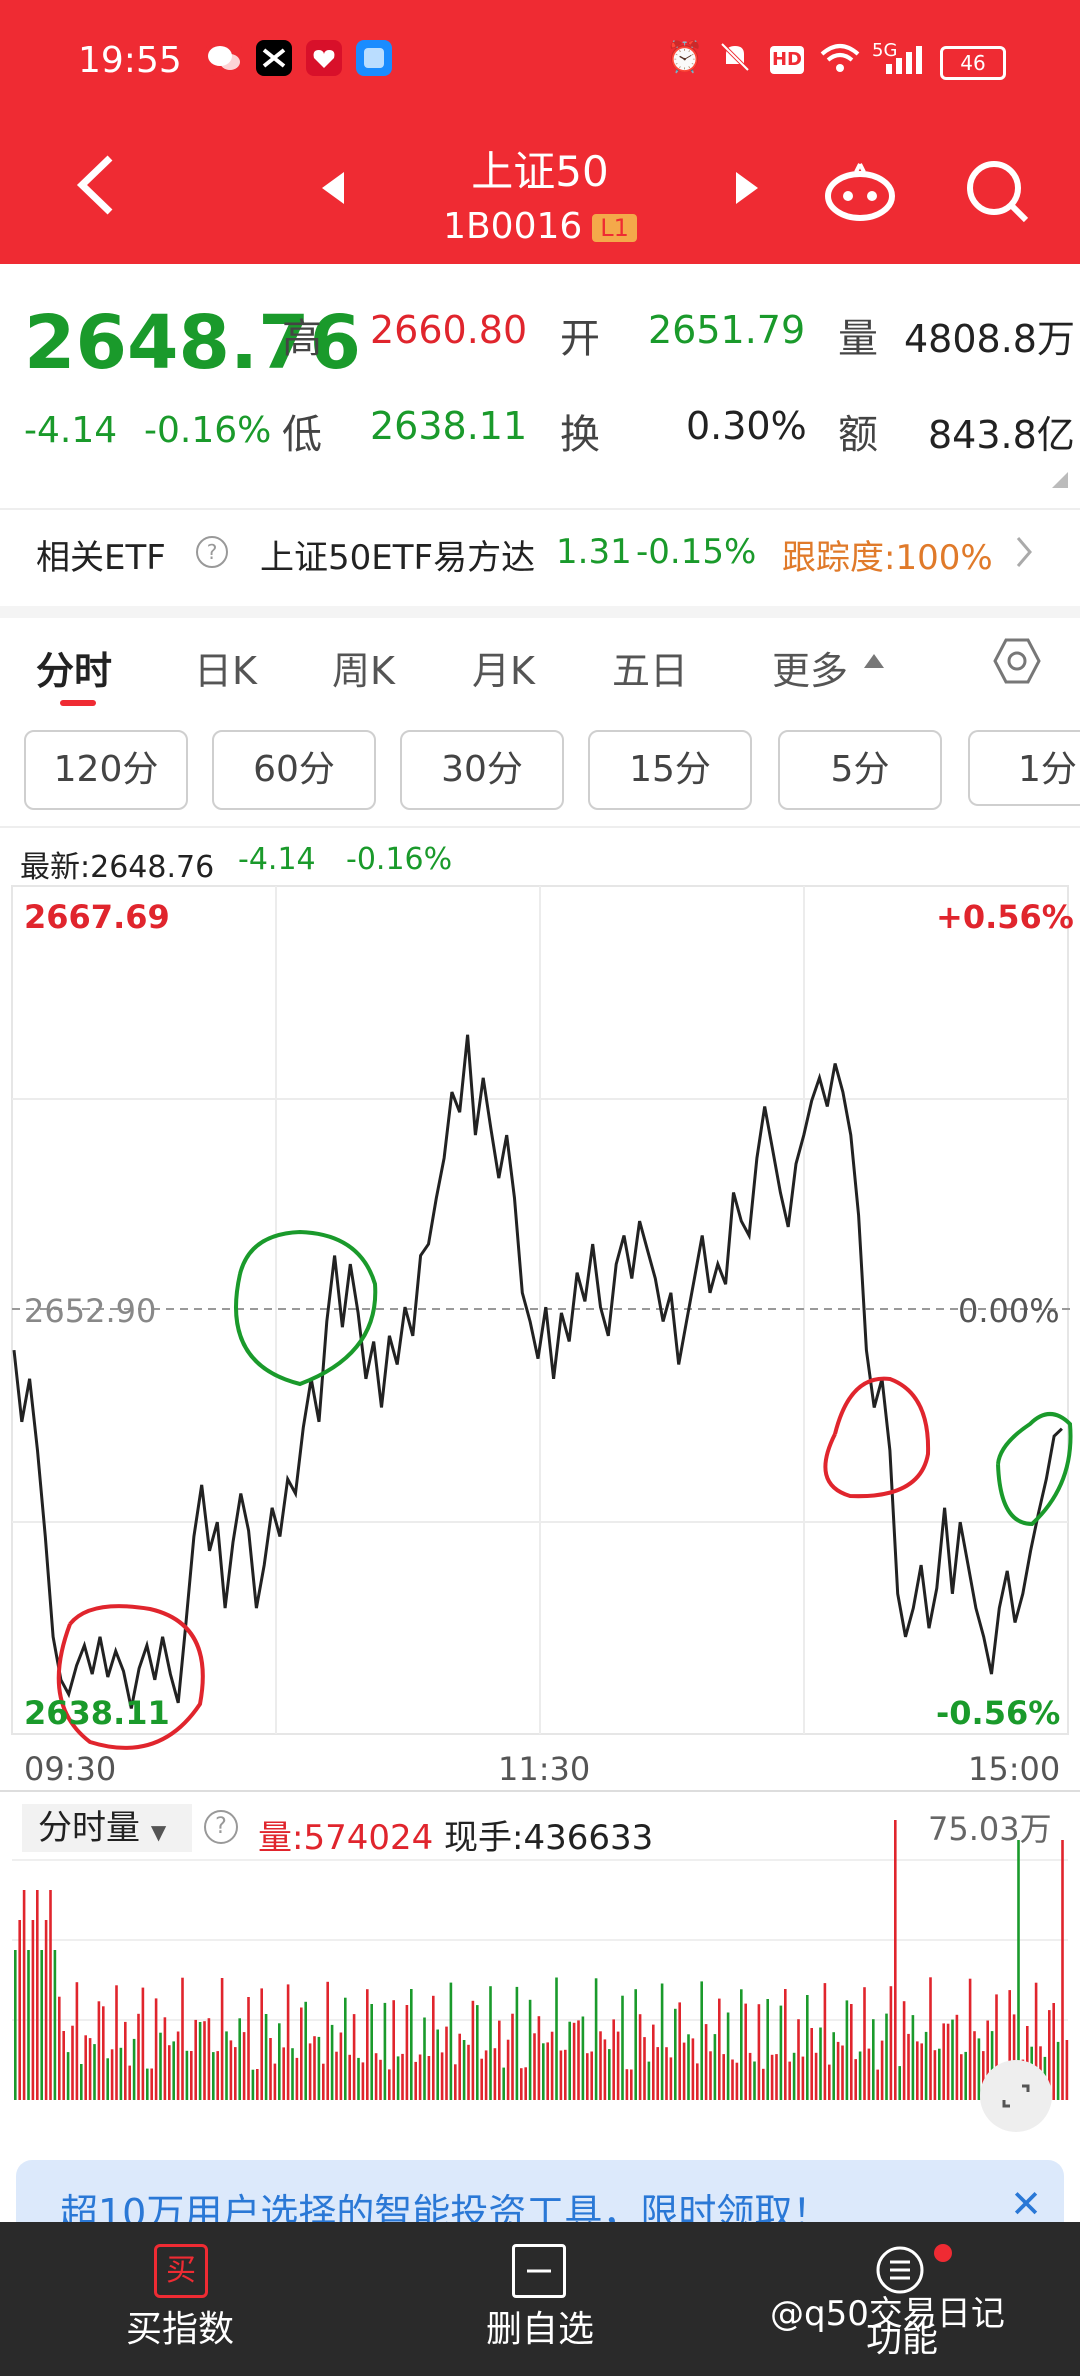  Describe the element at coordinates (71, 430) in the screenshot. I see `price-change: -4.14` at that location.